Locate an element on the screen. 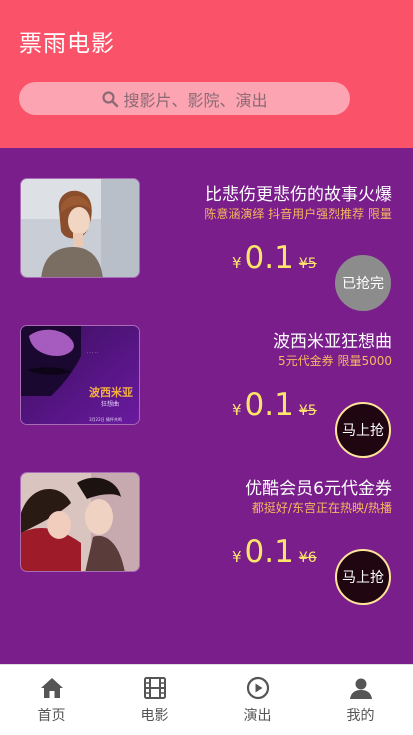 The width and height of the screenshot is (413, 735). poster-date-text: 3月22日 情怀共鸣 is located at coordinates (105, 419).